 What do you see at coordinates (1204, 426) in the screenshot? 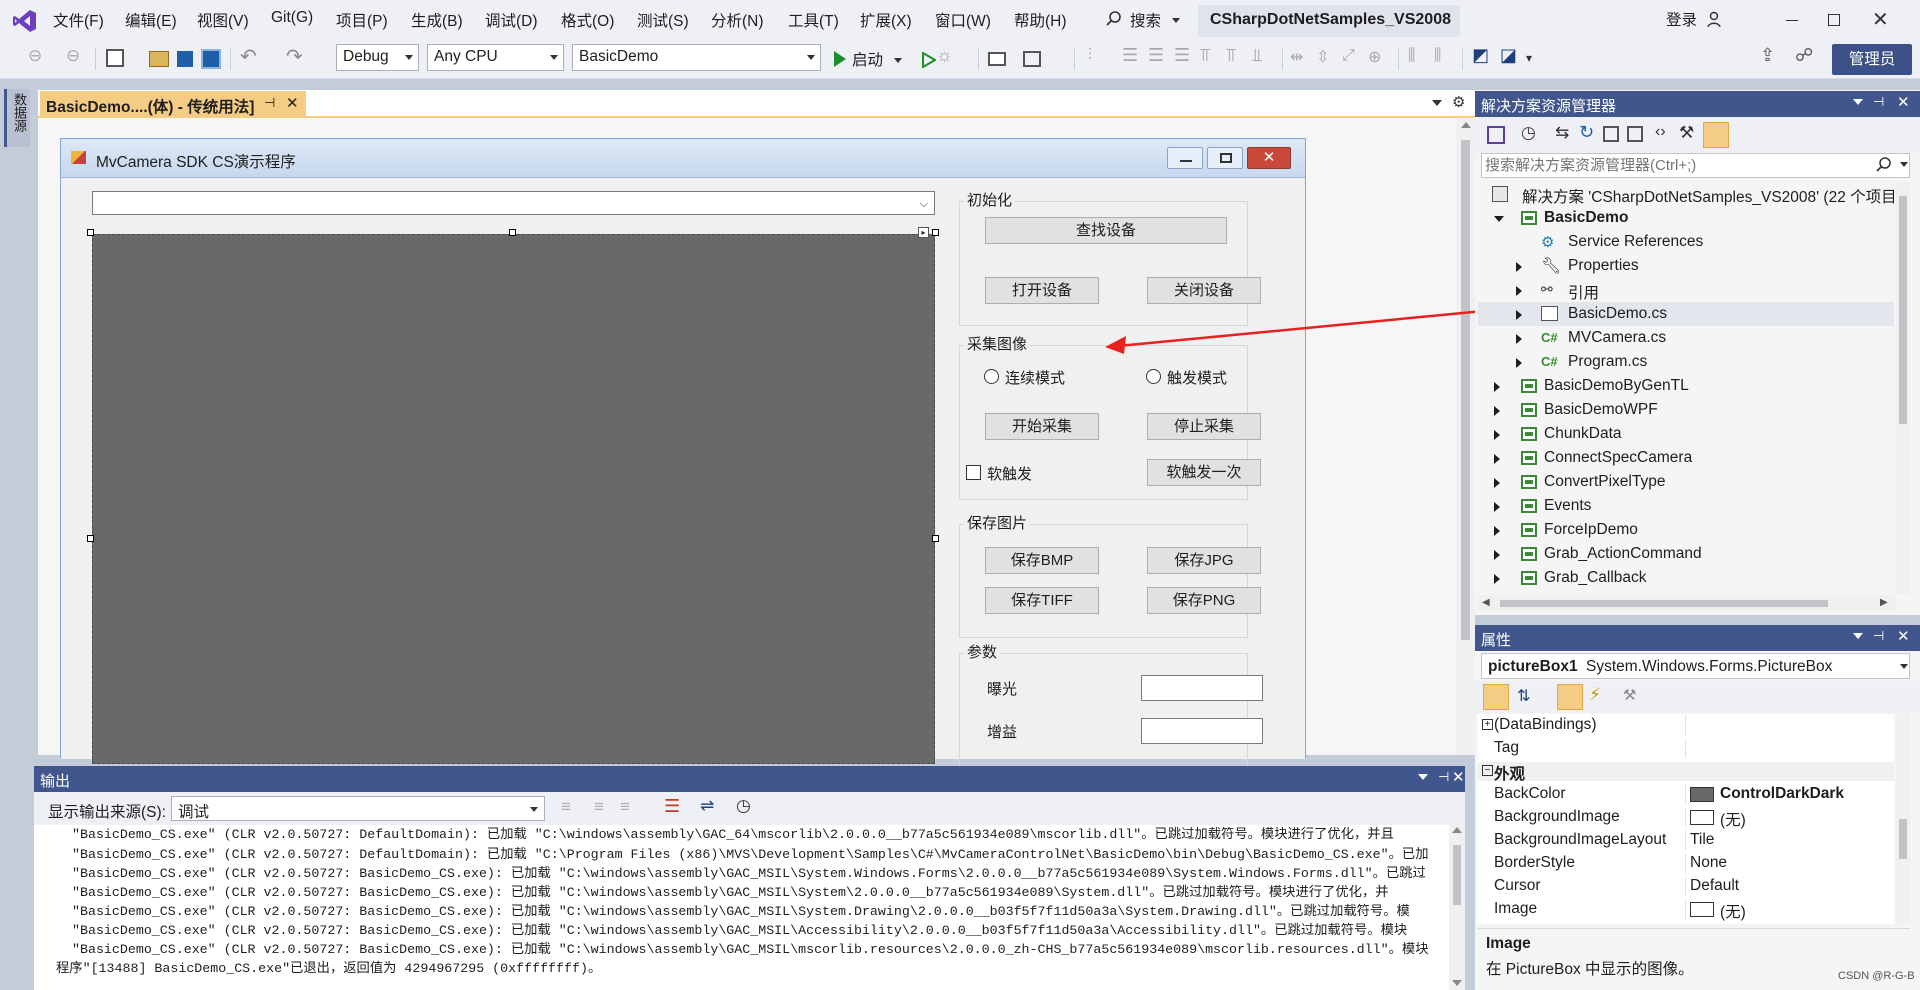
I see `stop-grab-button: 停止采集` at bounding box center [1204, 426].